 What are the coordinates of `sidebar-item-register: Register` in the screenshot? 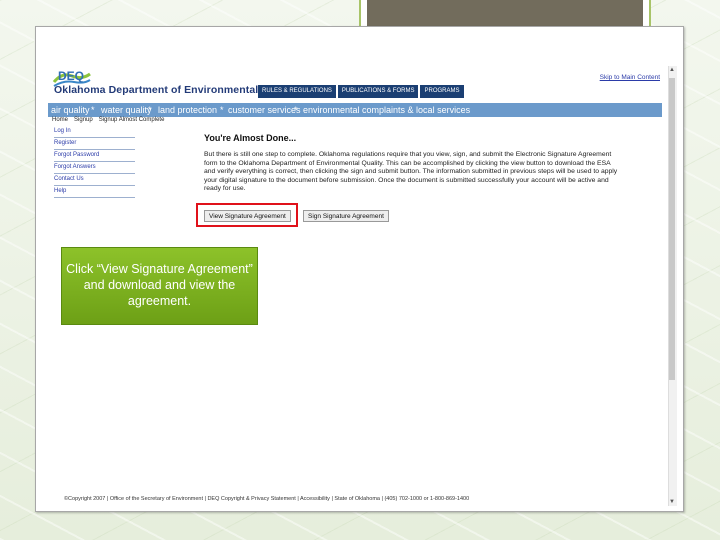 It's located at (94, 144).